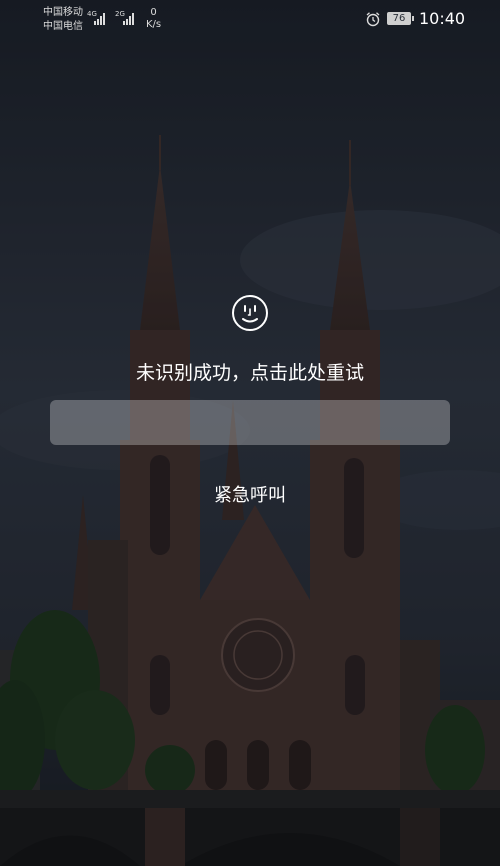  What do you see at coordinates (153, 12) in the screenshot?
I see `network-speed-value: 0` at bounding box center [153, 12].